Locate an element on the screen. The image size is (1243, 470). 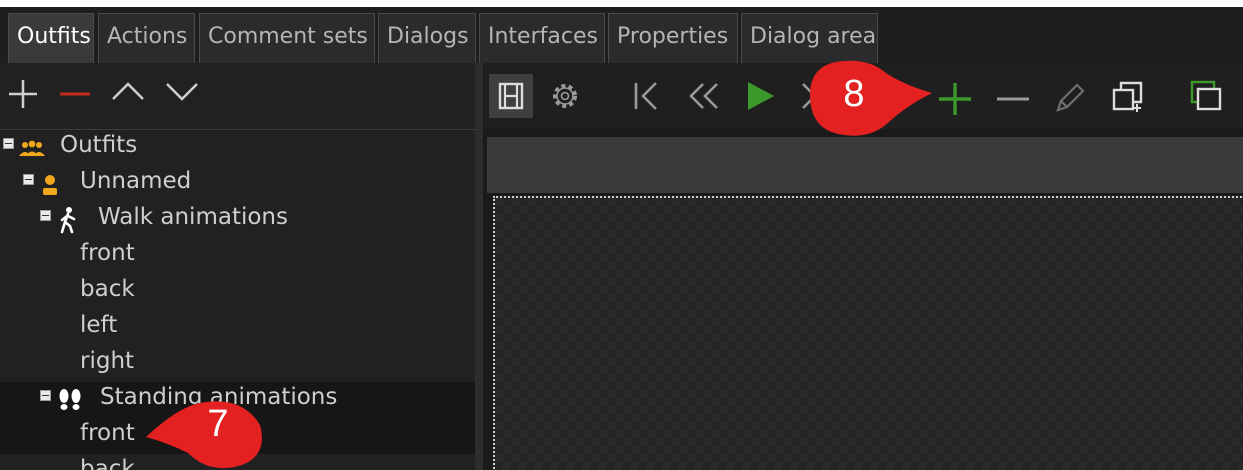
play-icon is located at coordinates (760, 96).